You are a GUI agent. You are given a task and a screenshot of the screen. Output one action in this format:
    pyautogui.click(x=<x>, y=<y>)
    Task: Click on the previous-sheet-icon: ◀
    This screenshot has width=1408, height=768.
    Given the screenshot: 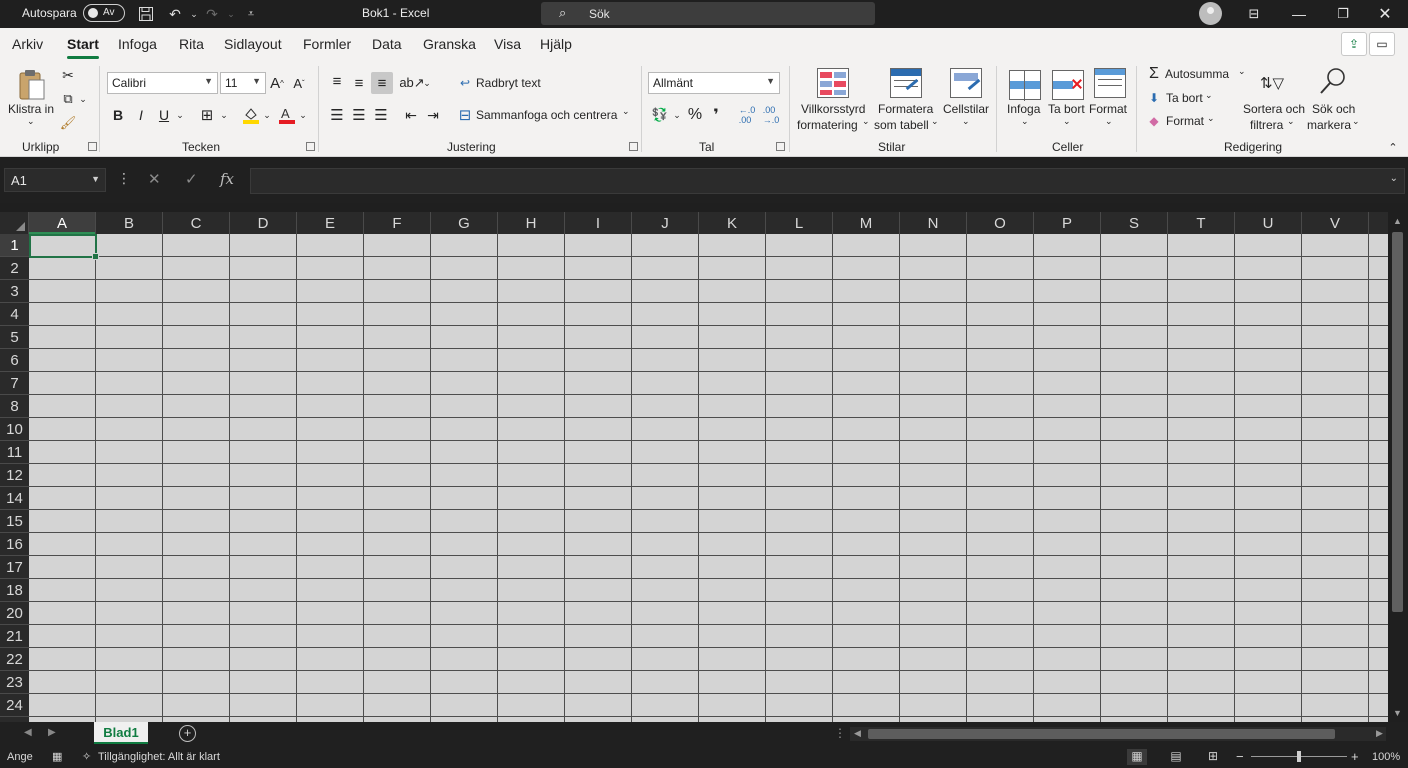 What is the action you would take?
    pyautogui.click(x=28, y=732)
    